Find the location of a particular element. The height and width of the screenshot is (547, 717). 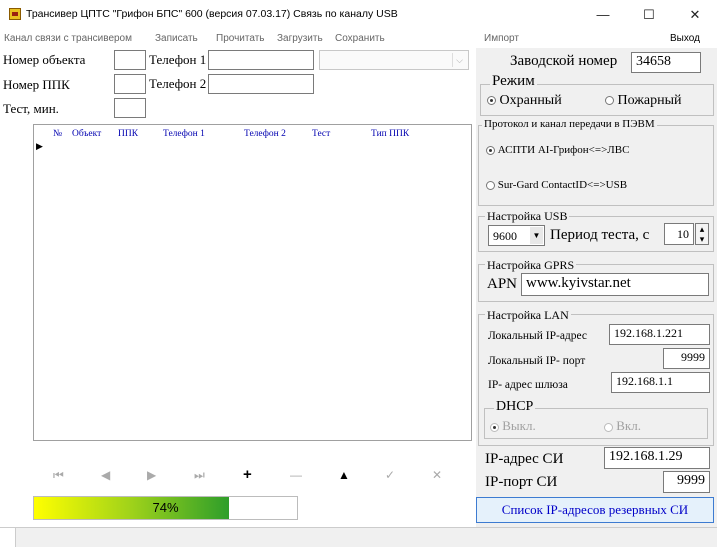

phone2-label: Телефон 2 is located at coordinates (178, 83).